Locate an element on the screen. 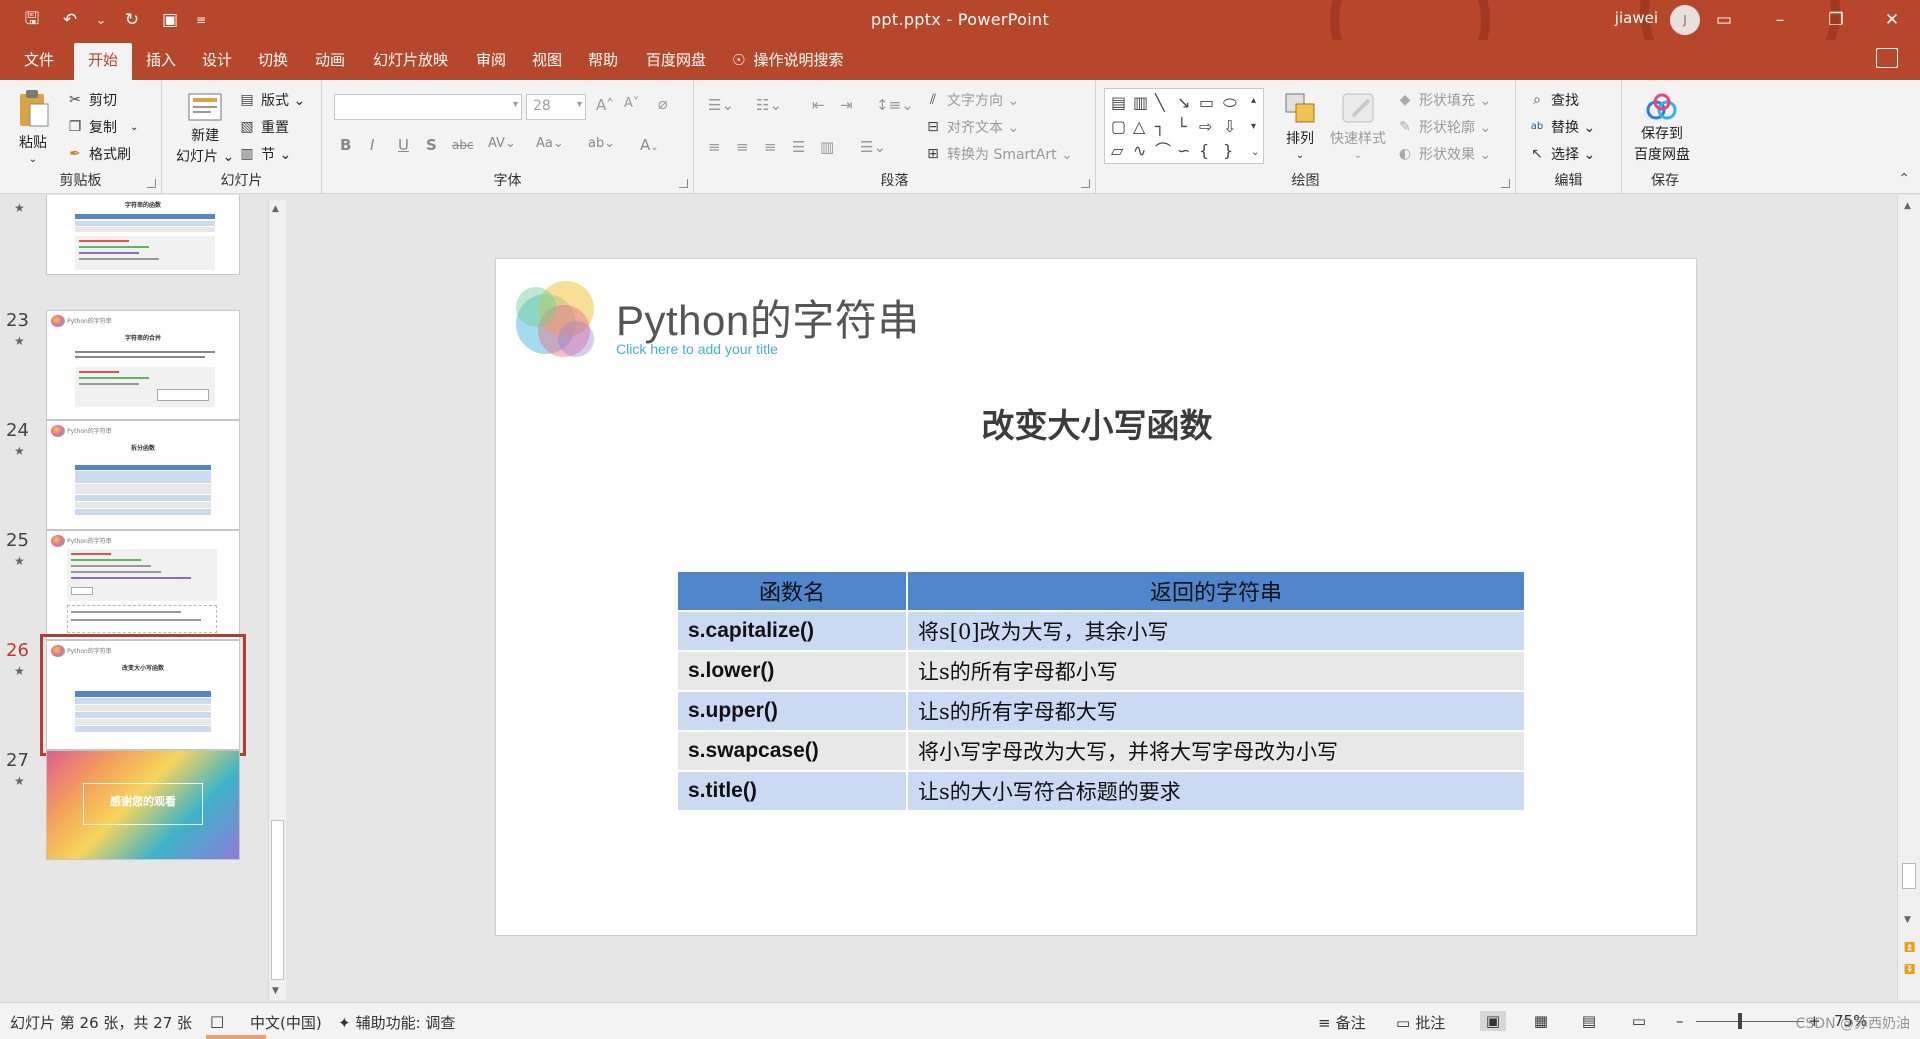 The image size is (1920, 1039). bold-icon: B is located at coordinates (345, 145).